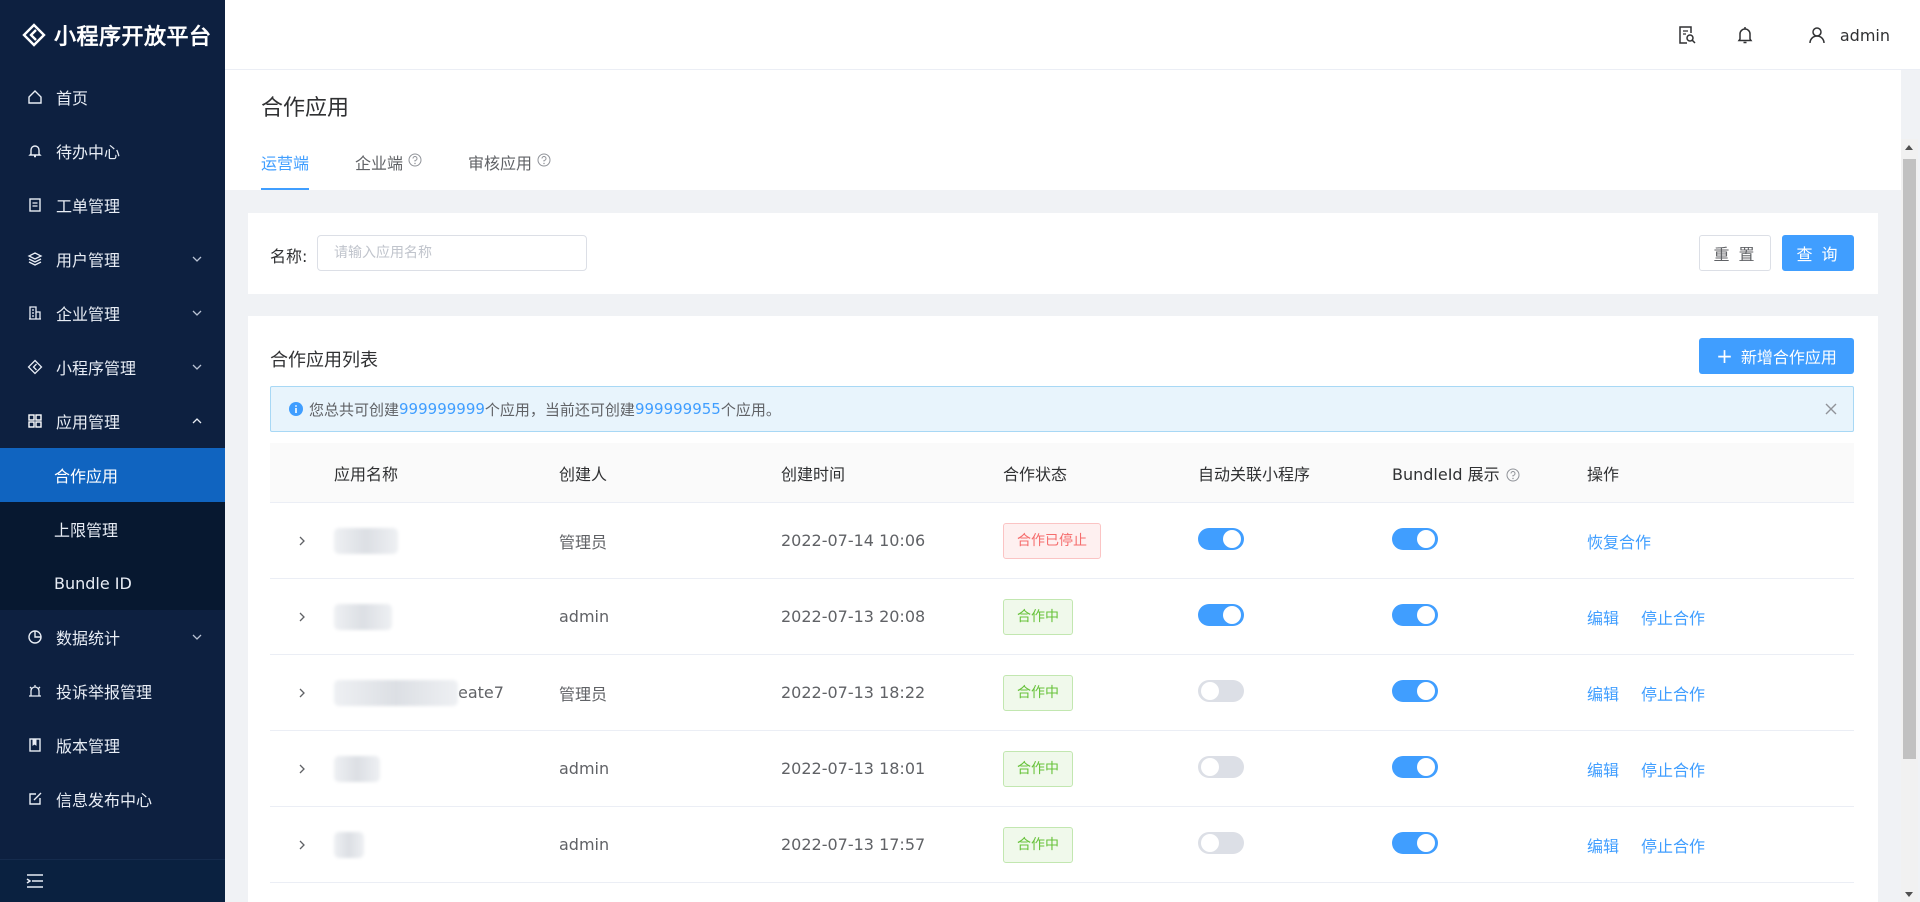 This screenshot has width=1920, height=902. What do you see at coordinates (1817, 35) in the screenshot?
I see `user-icon` at bounding box center [1817, 35].